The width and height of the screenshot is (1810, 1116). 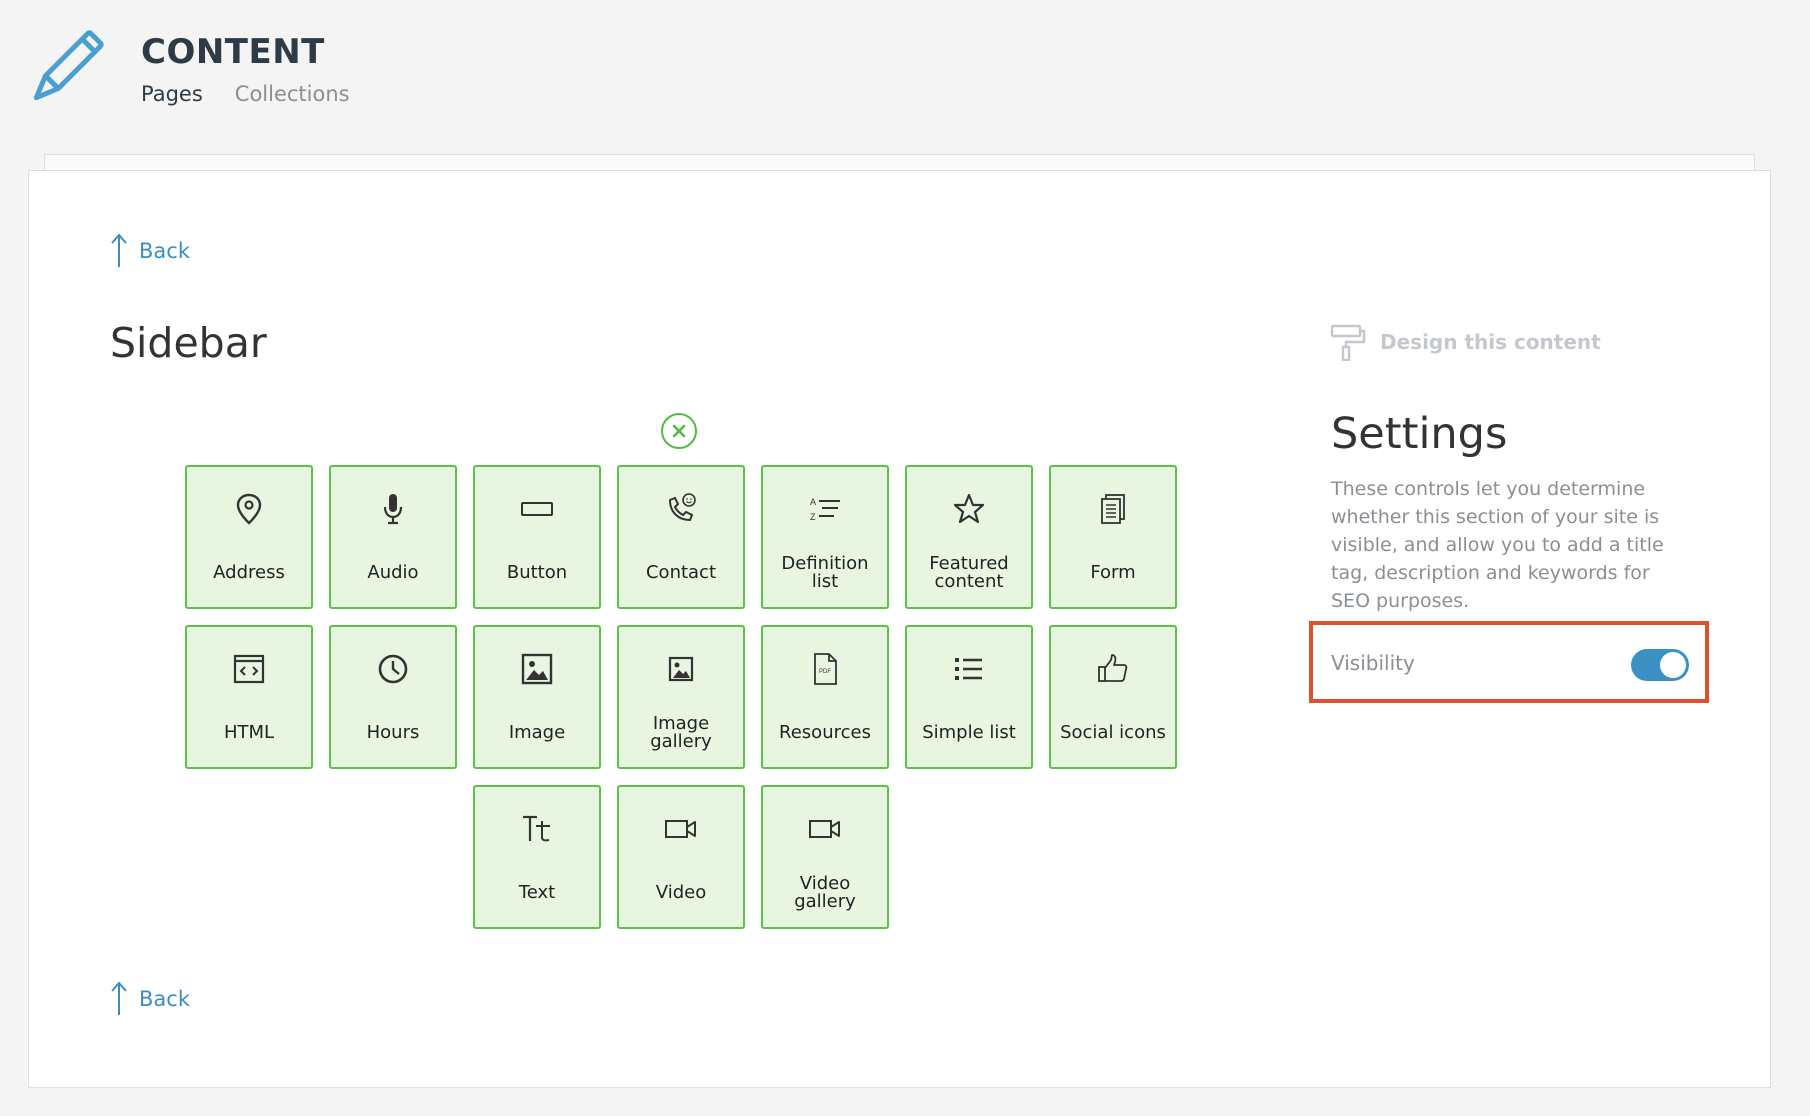 What do you see at coordinates (969, 732) in the screenshot?
I see `tile-label: Simple list` at bounding box center [969, 732].